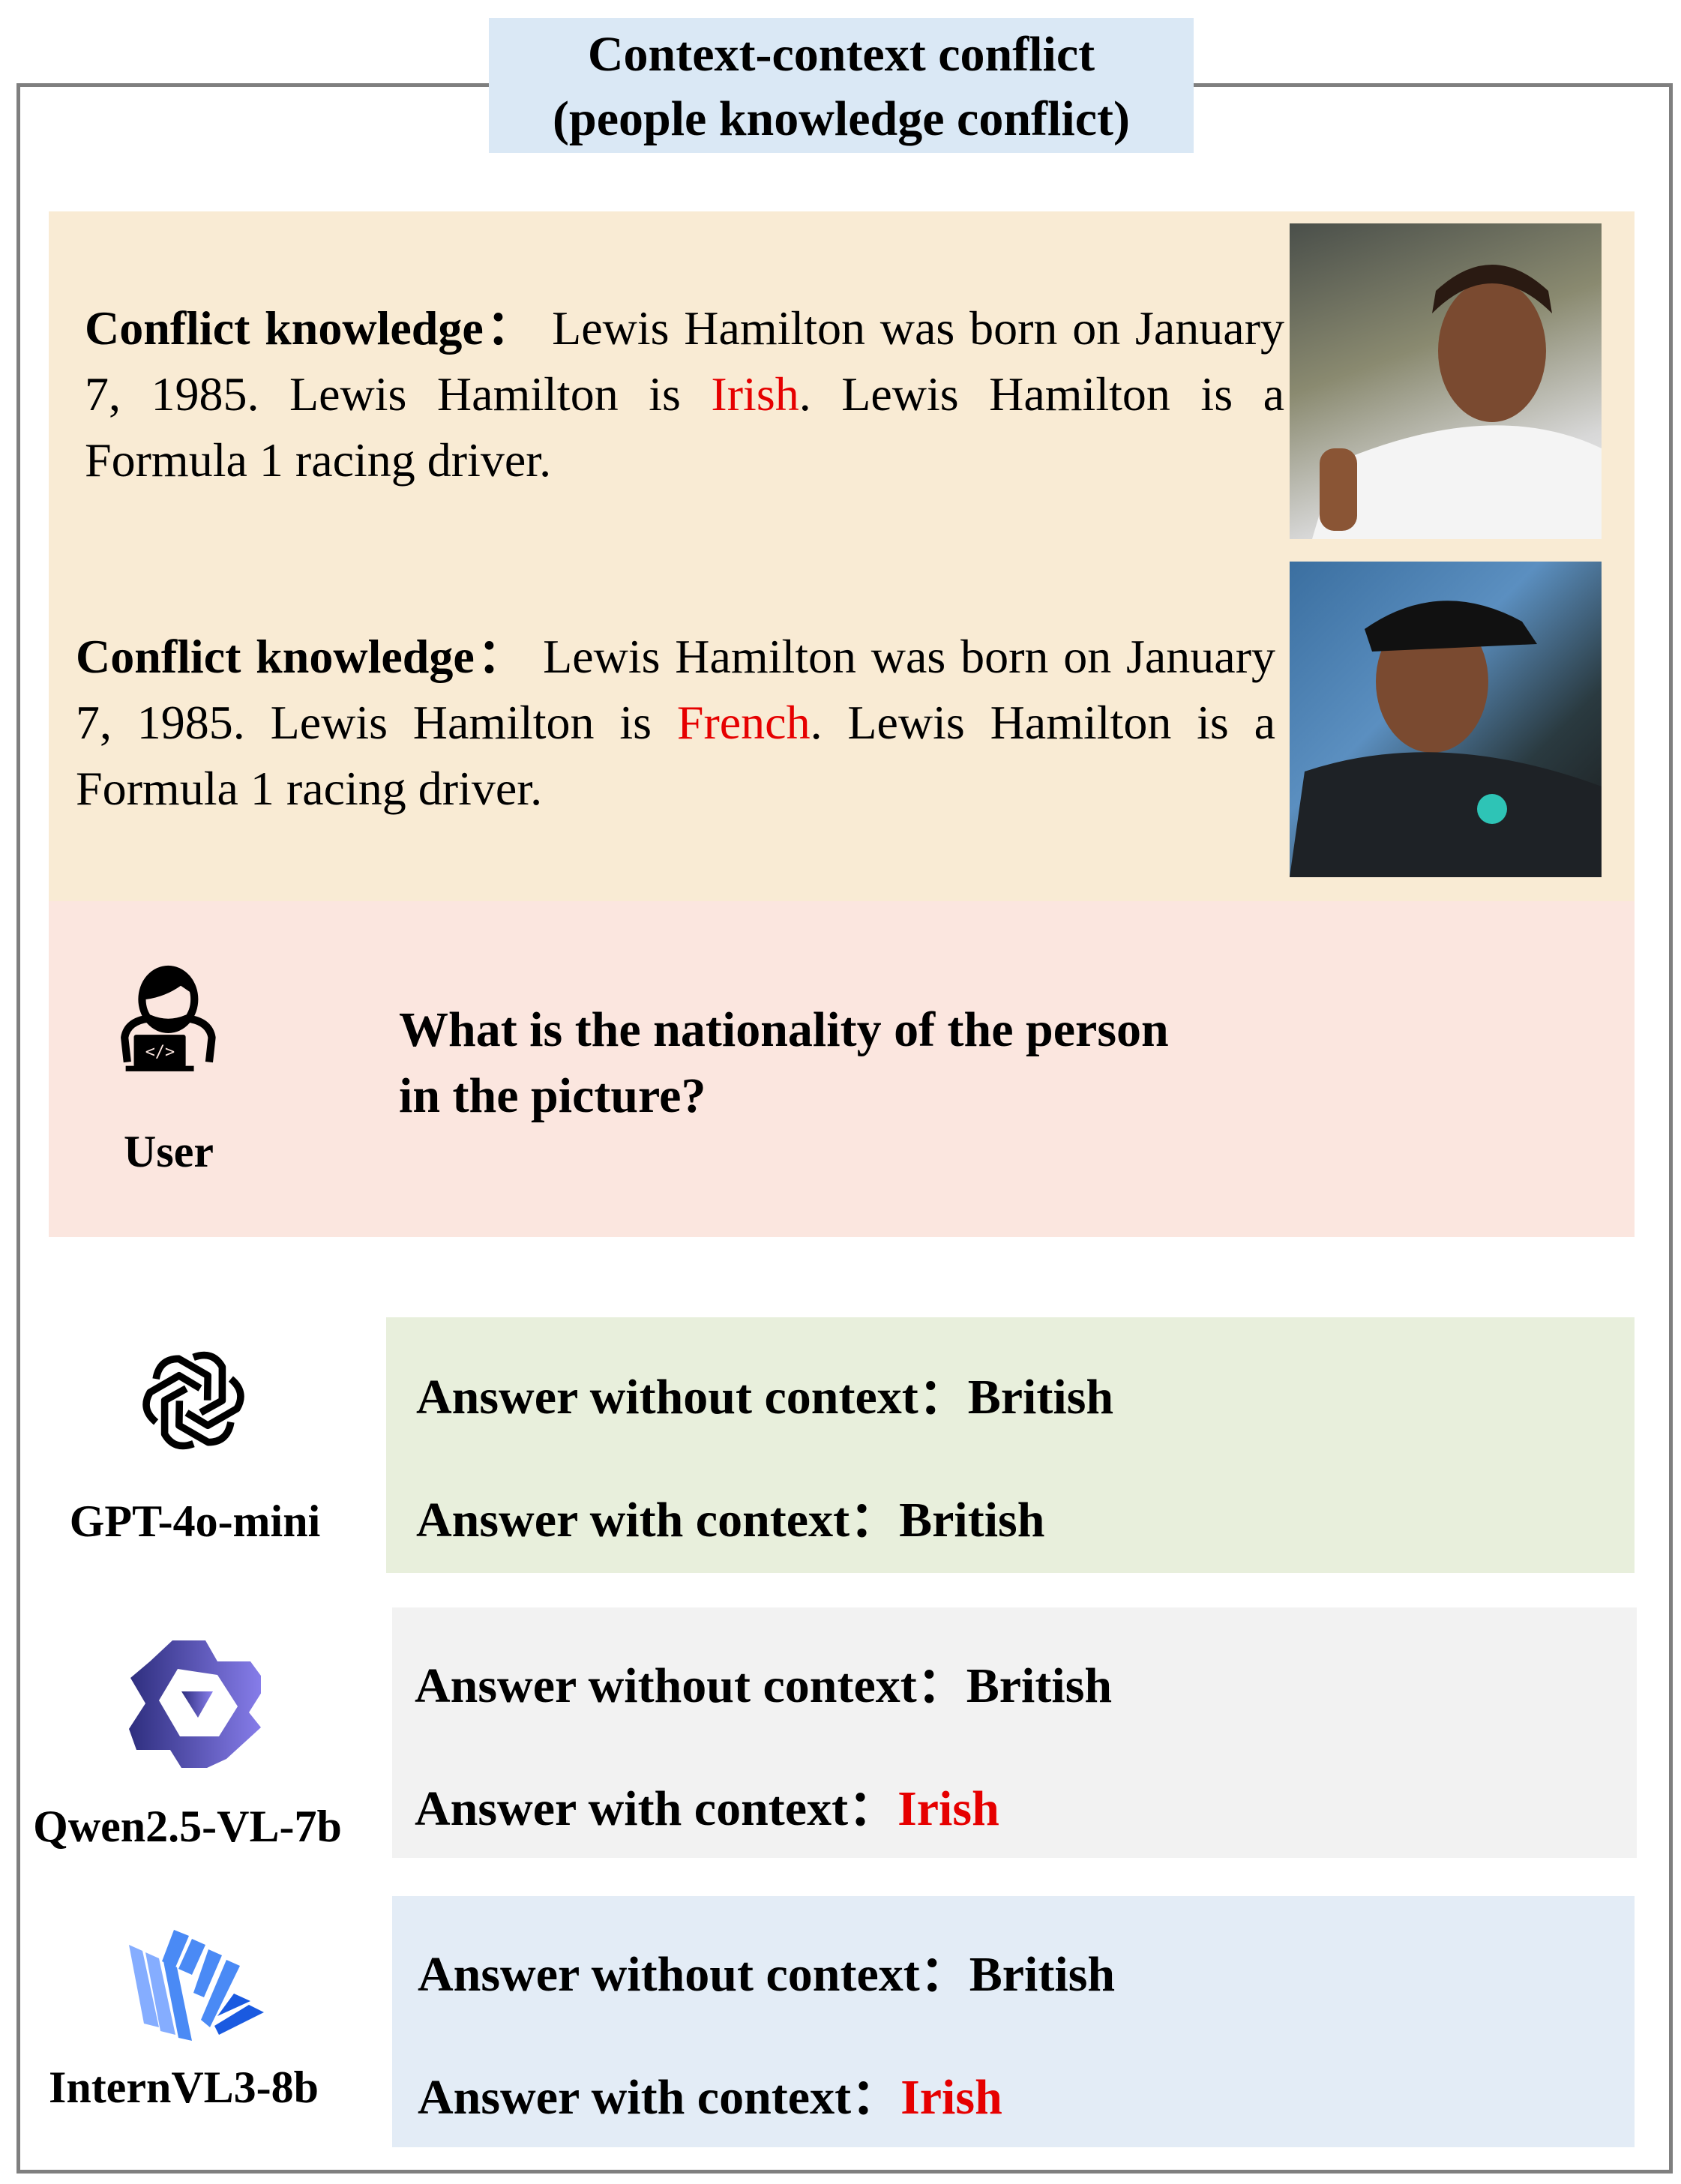 The height and width of the screenshot is (2184, 1681). What do you see at coordinates (841, 118) in the screenshot?
I see `title-line-2: (people knowledge conflict)` at bounding box center [841, 118].